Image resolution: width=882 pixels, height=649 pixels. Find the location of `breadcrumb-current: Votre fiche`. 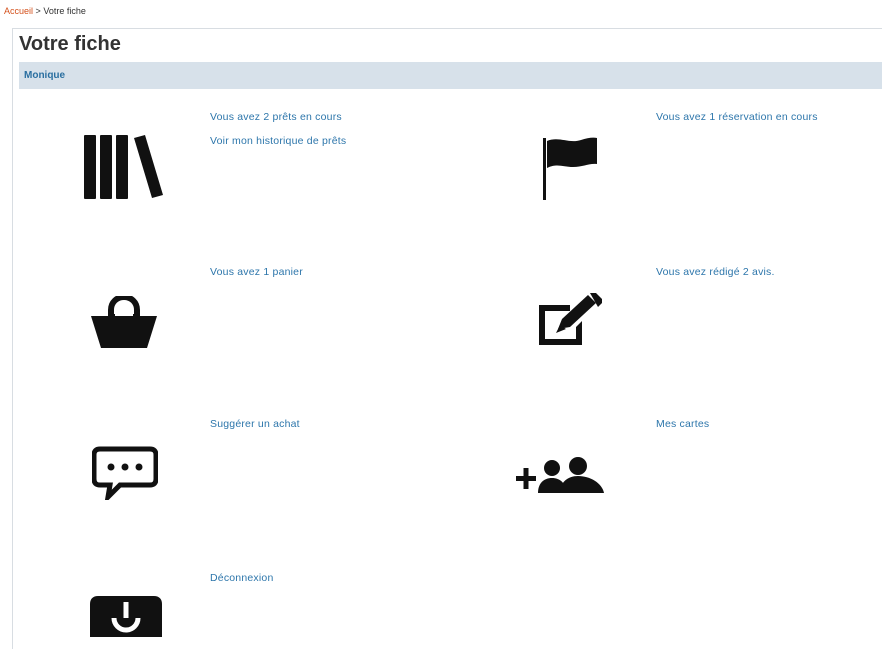

breadcrumb-current: Votre fiche is located at coordinates (64, 11).